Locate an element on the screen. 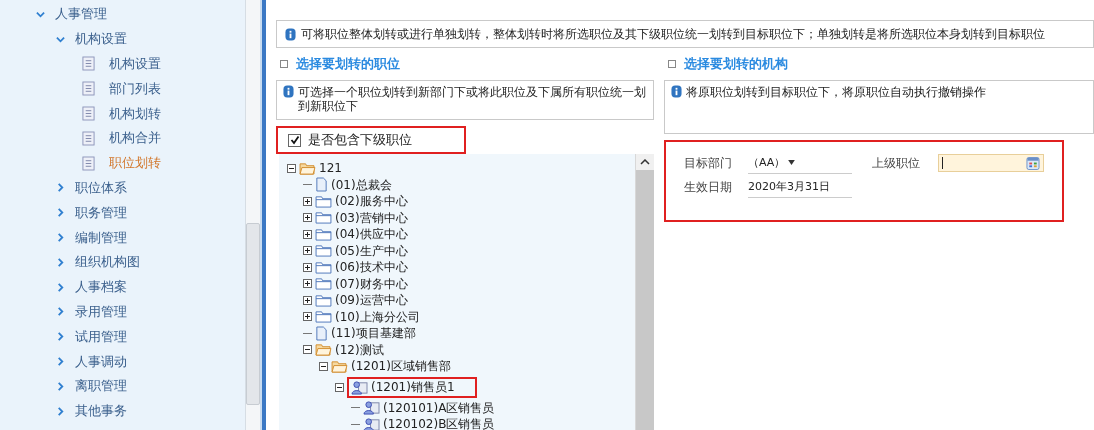  sidebar-item: 机构设置 is located at coordinates (135, 64).